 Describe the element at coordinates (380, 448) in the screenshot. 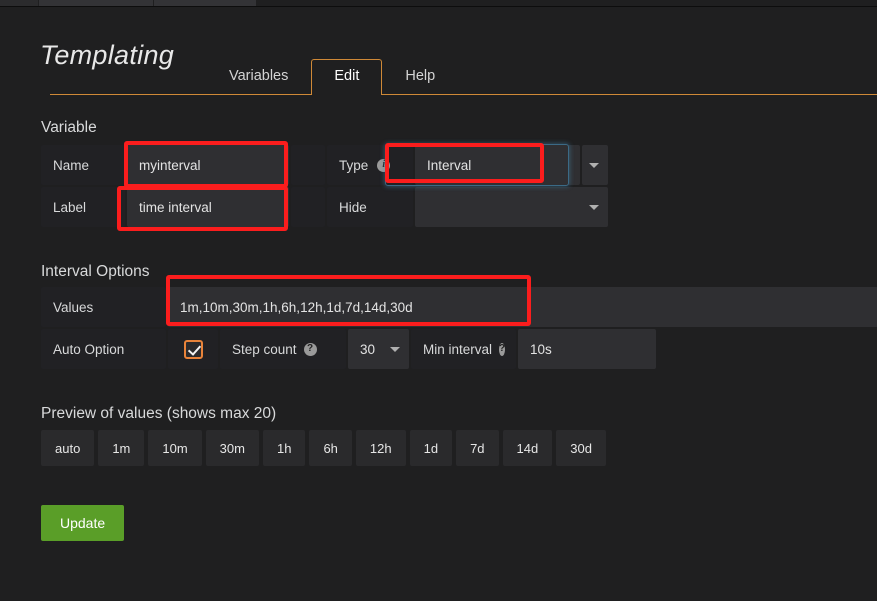

I see `preview-chip: 12h` at that location.